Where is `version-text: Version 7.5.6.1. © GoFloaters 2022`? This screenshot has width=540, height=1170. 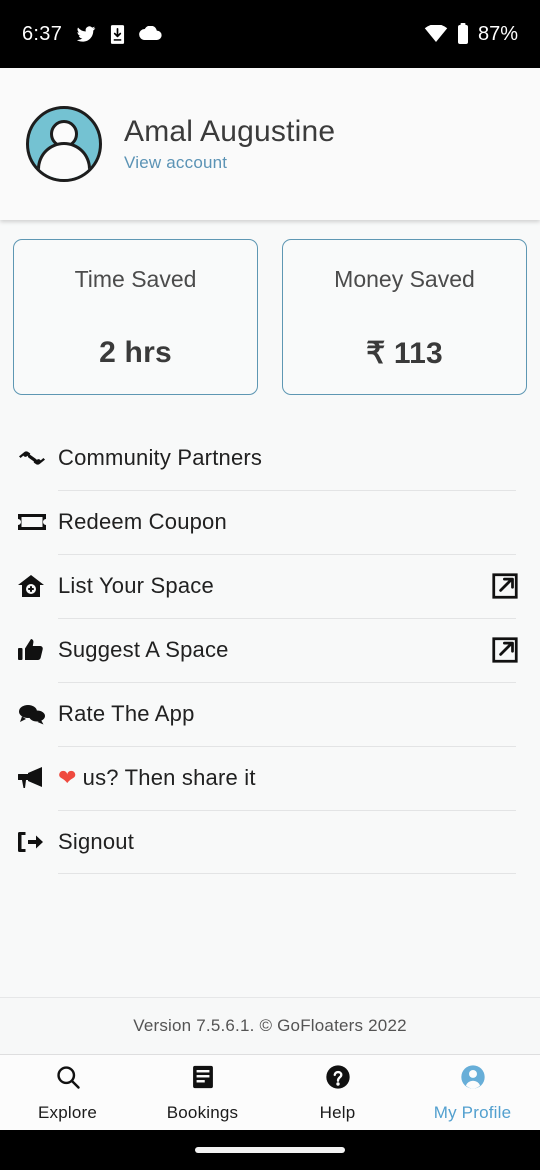 version-text: Version 7.5.6.1. © GoFloaters 2022 is located at coordinates (270, 1025).